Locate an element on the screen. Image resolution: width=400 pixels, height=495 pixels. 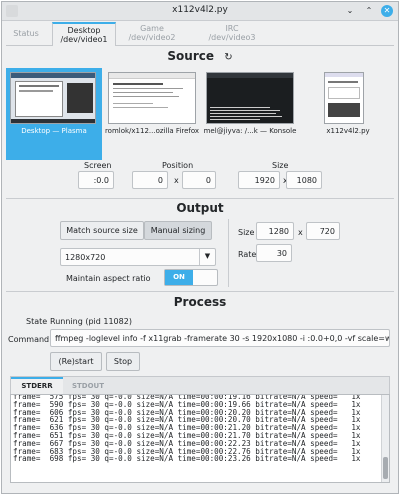
source-item-x112v4l2: x112v4l2.py is located at coordinates (352, 114).